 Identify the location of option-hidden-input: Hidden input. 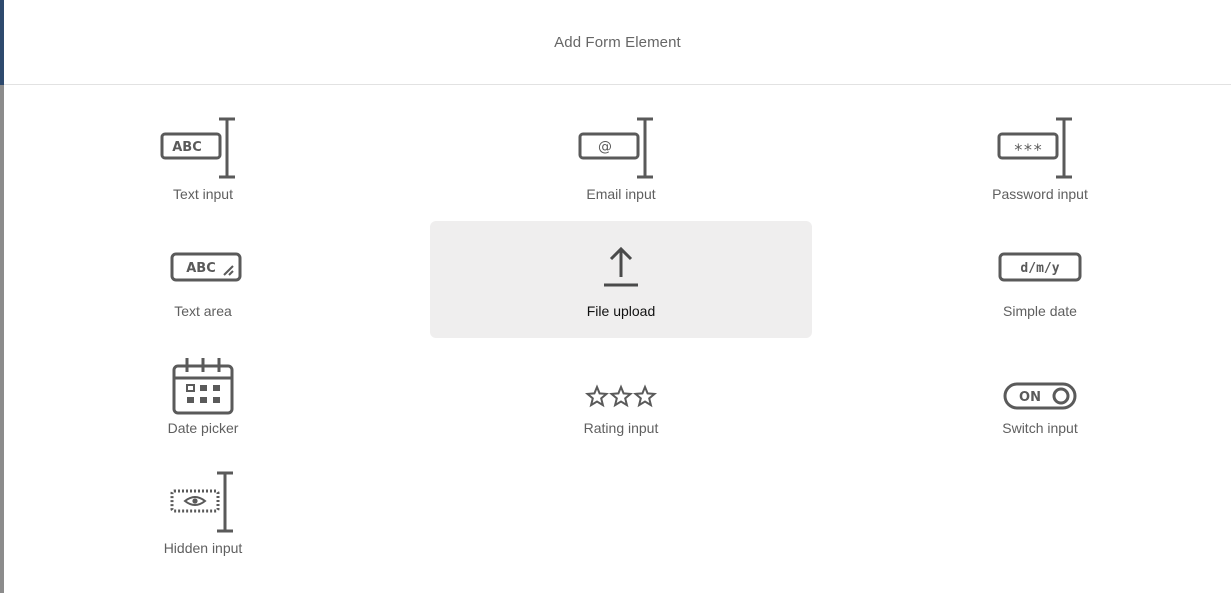
(203, 516).